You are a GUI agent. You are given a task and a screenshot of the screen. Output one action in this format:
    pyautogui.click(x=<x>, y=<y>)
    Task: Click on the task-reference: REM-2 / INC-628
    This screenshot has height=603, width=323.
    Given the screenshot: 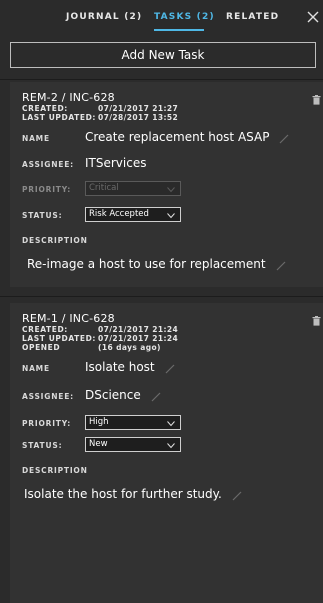 What is the action you would take?
    pyautogui.click(x=68, y=97)
    